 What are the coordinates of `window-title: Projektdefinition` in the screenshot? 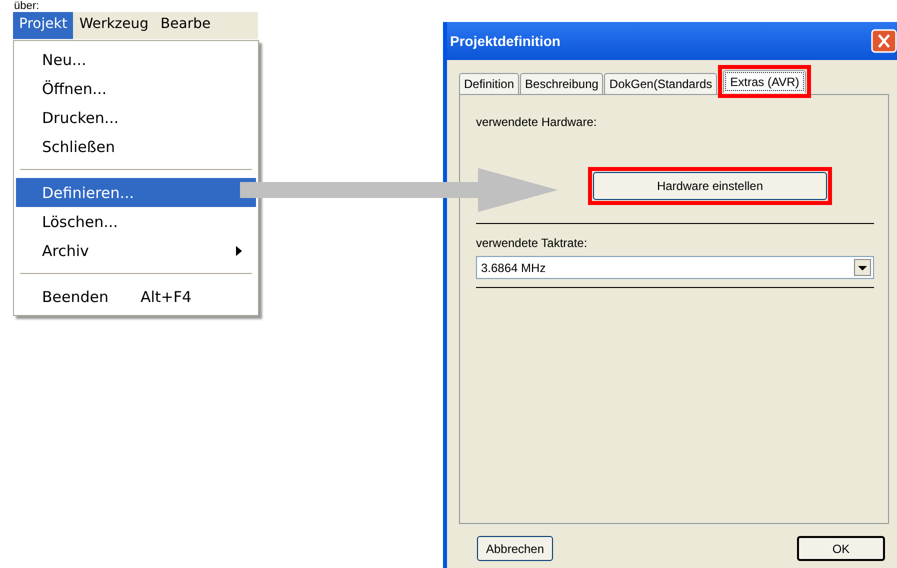 It's located at (505, 41).